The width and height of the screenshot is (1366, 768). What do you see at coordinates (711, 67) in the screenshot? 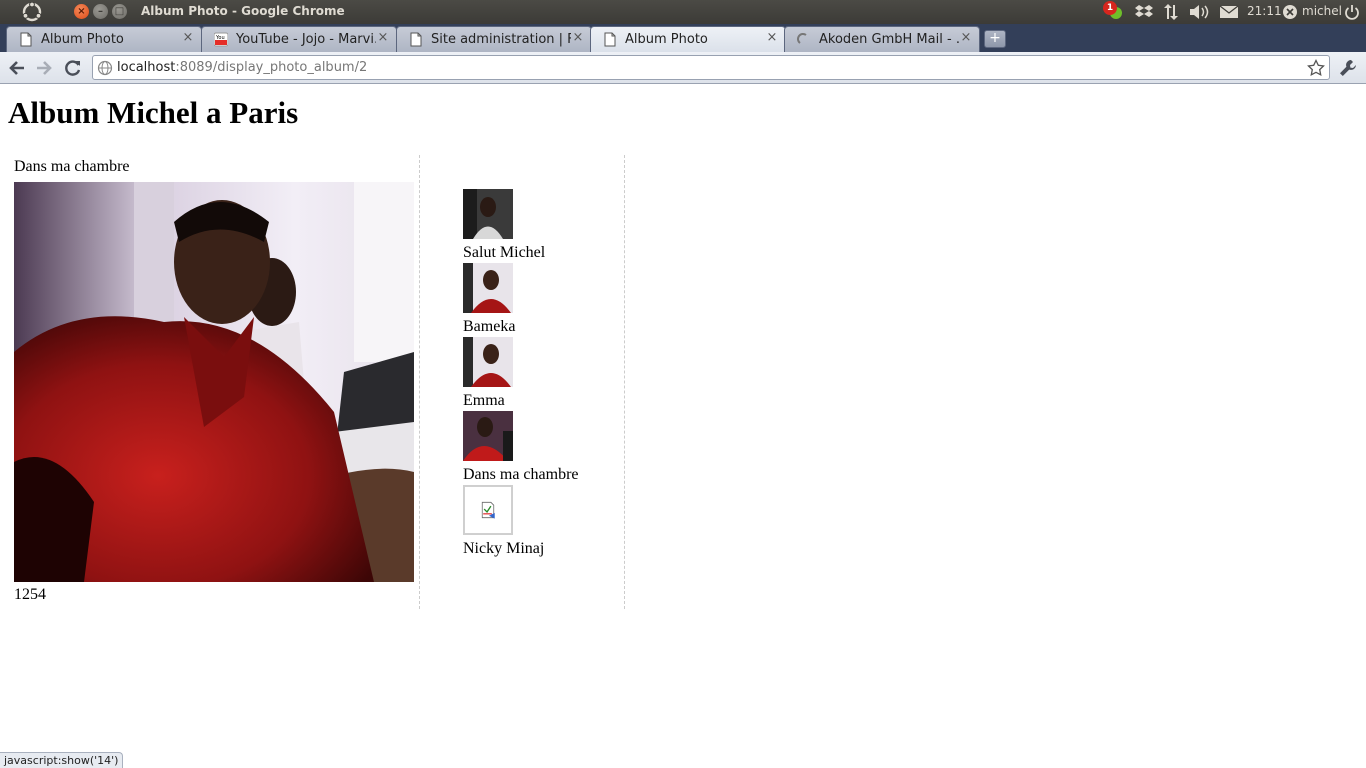
I see `address-bar: localhost:8089/display_photo_album/2` at bounding box center [711, 67].